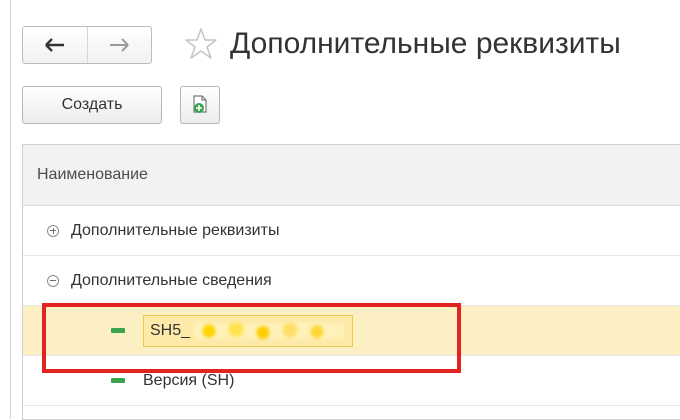 The height and width of the screenshot is (420, 680). Describe the element at coordinates (53, 230) in the screenshot. I see `expand-plus-icon` at that location.